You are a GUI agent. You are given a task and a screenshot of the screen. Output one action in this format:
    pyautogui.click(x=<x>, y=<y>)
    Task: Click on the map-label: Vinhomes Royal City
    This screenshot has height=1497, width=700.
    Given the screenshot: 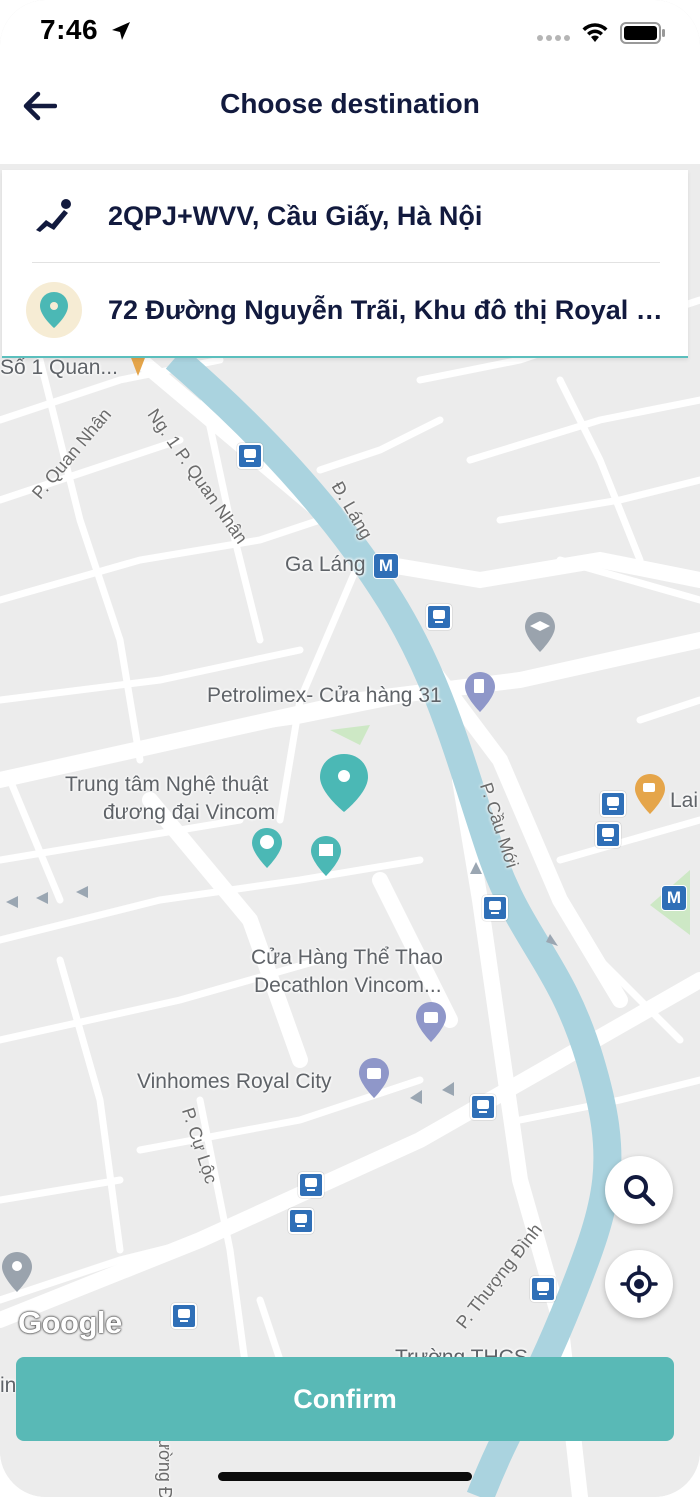 What is the action you would take?
    pyautogui.click(x=234, y=1081)
    